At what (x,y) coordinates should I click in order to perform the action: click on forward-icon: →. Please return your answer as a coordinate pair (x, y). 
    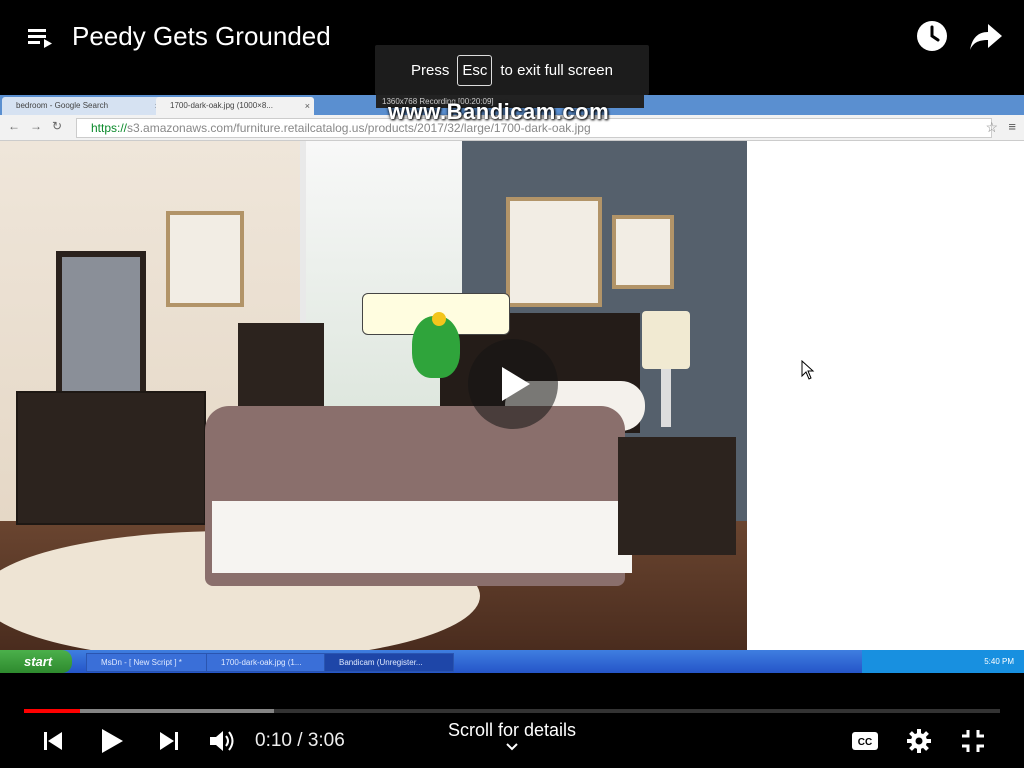
    Looking at the image, I should click on (36, 126).